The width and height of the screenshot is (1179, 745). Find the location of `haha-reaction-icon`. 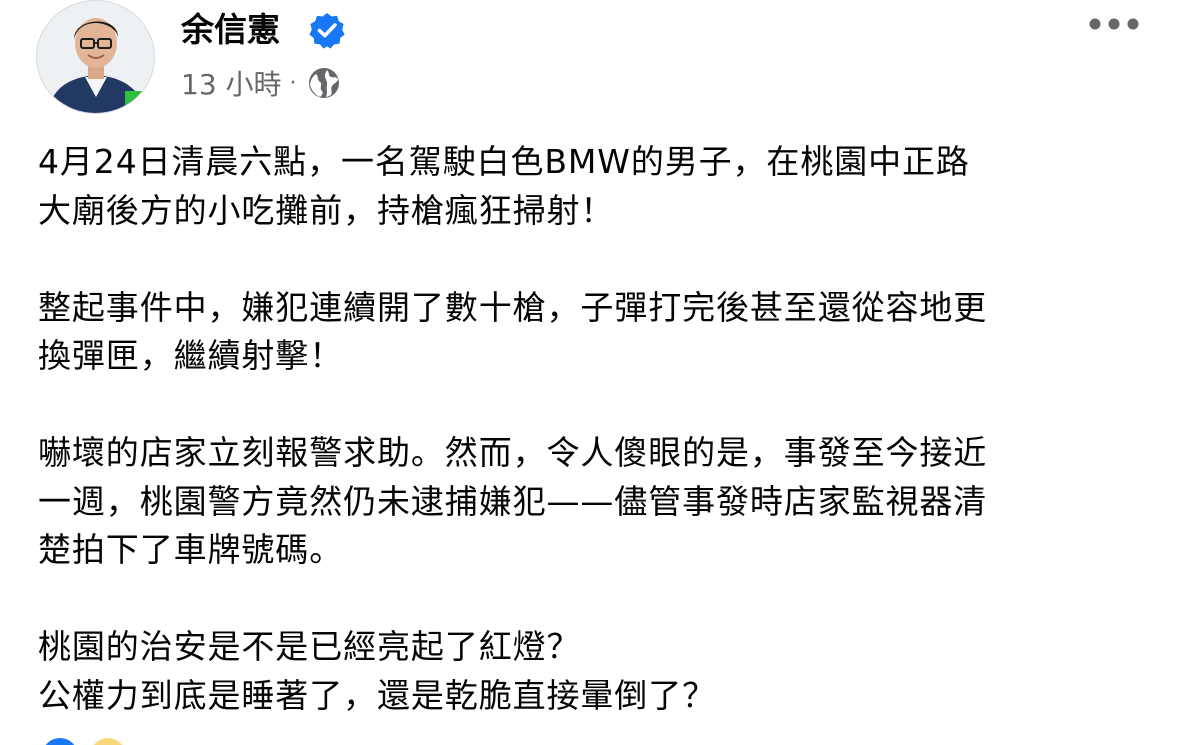

haha-reaction-icon is located at coordinates (108, 741).